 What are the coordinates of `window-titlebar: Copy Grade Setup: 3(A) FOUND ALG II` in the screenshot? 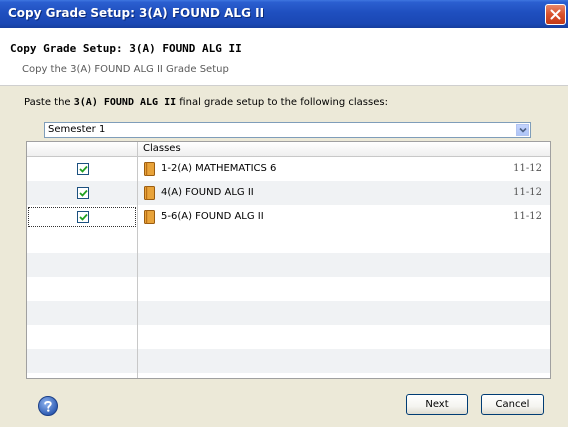 It's located at (284, 14).